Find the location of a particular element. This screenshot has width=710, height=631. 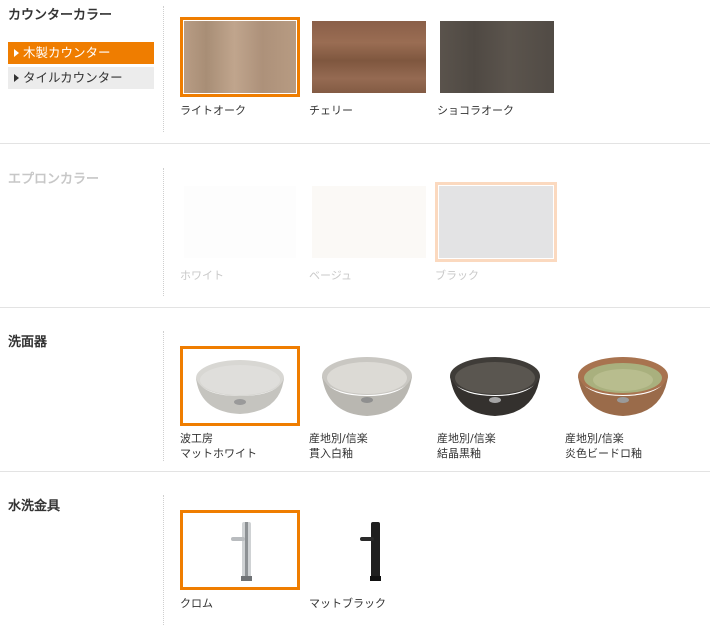

apron-divider is located at coordinates (163, 232).